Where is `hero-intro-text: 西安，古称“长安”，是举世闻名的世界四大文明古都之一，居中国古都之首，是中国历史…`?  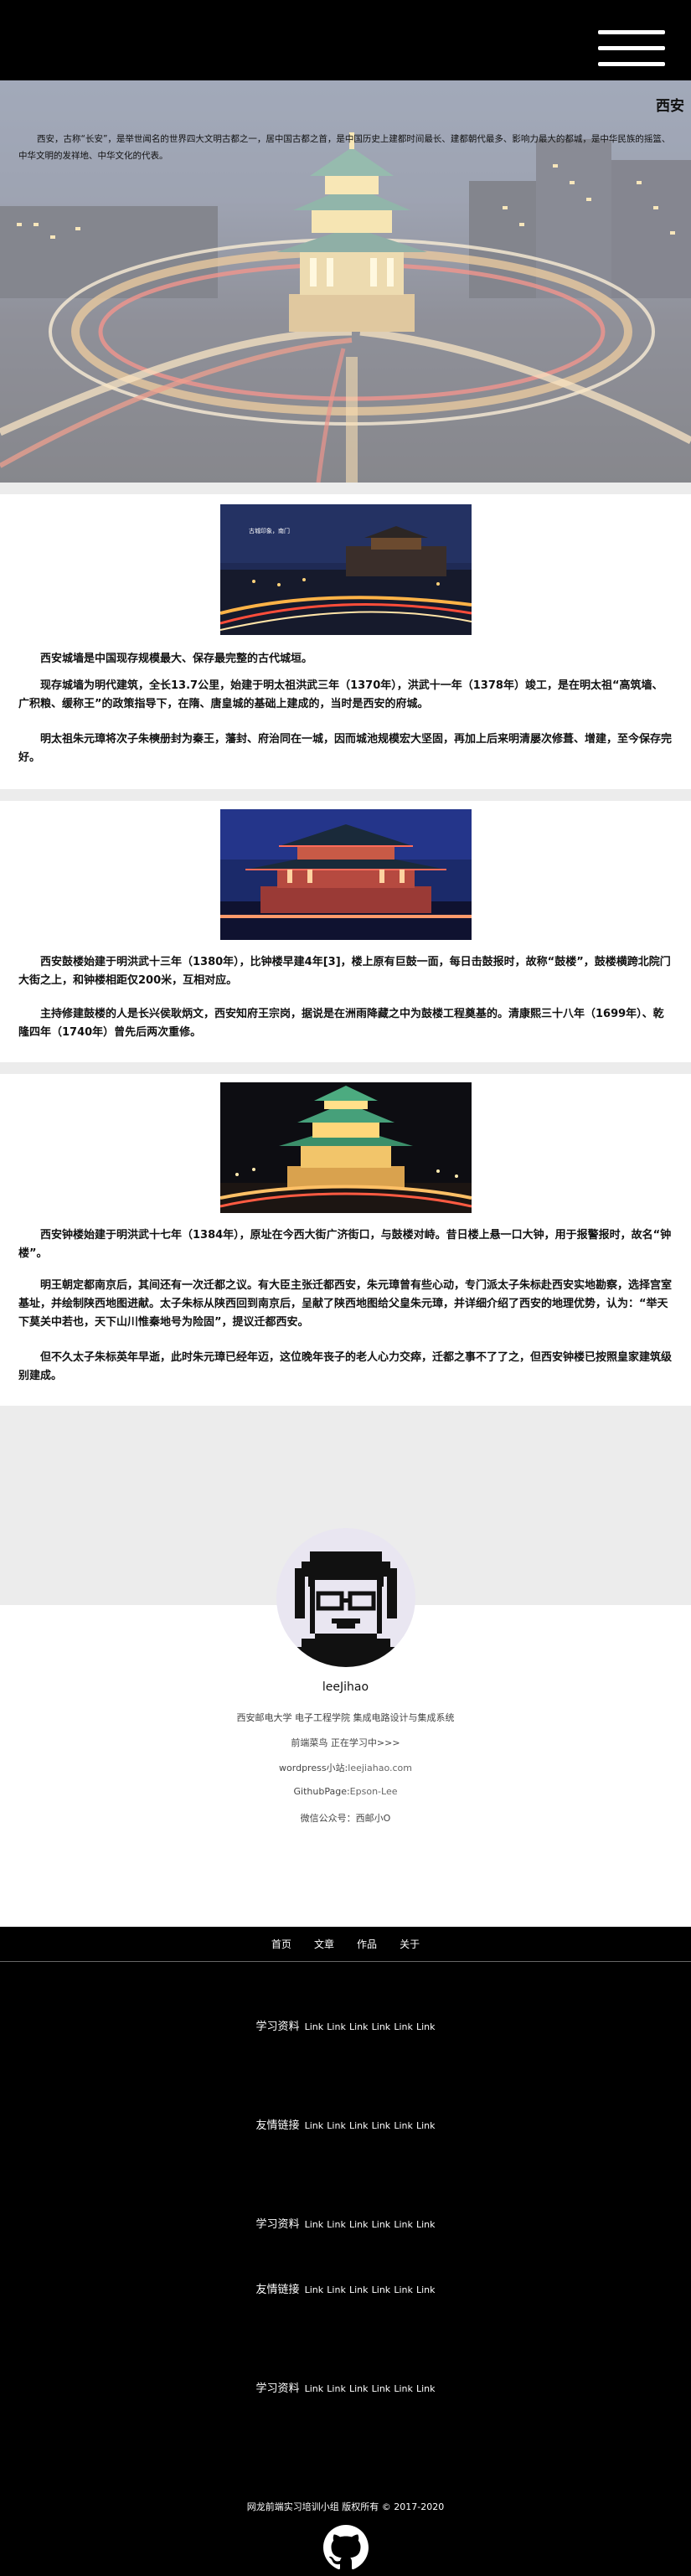
hero-intro-text: 西安，古称“长安”，是举世闻名的世界四大文明古都之一，居中国古都之首，是中国历史… is located at coordinates (344, 147).